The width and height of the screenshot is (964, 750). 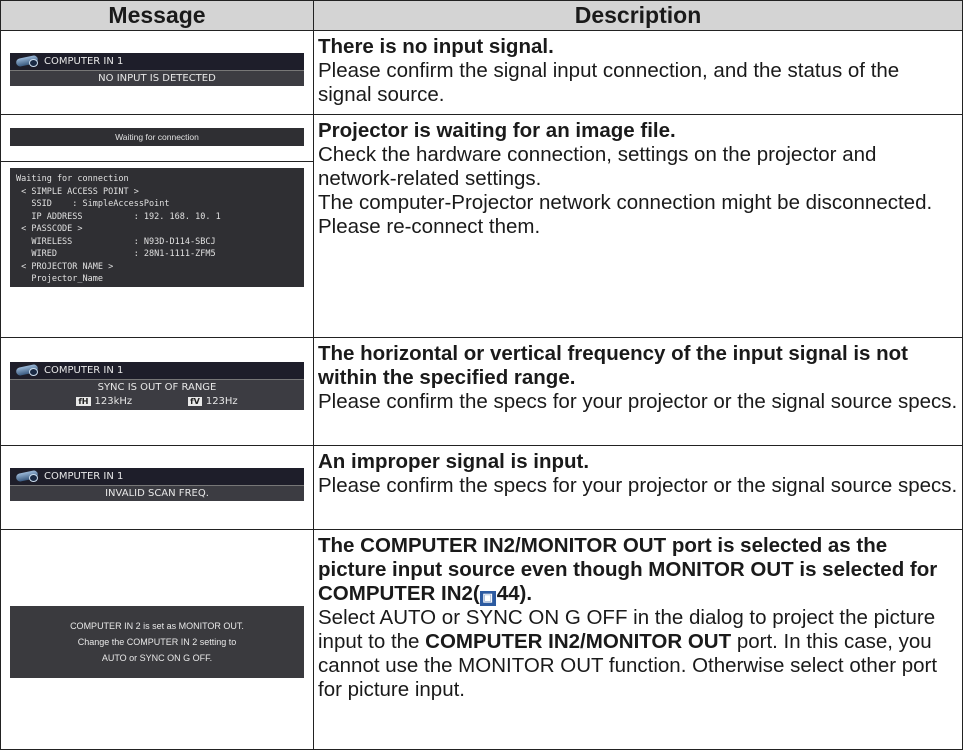 What do you see at coordinates (157, 626) in the screenshot?
I see `dialog-line: COMPUTER IN 2 is set as MONITOR OUT.` at bounding box center [157, 626].